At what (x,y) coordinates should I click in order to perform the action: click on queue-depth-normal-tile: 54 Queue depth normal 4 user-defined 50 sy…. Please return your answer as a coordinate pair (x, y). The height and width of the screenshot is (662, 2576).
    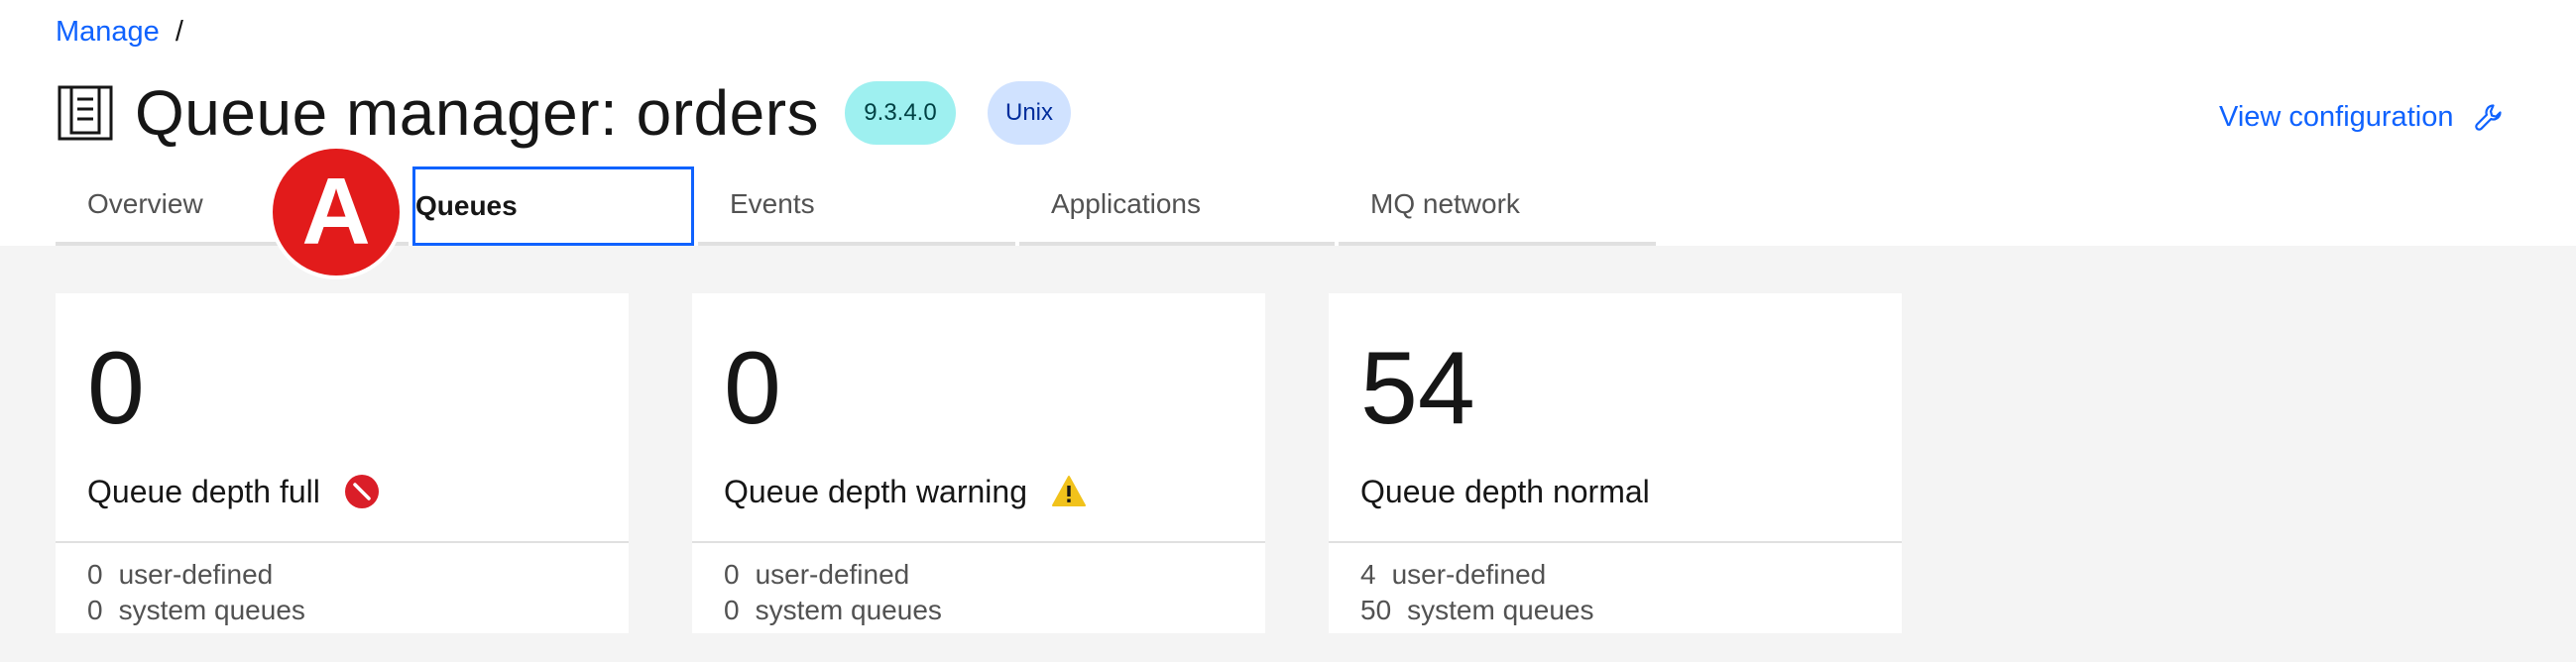
    Looking at the image, I should click on (1616, 463).